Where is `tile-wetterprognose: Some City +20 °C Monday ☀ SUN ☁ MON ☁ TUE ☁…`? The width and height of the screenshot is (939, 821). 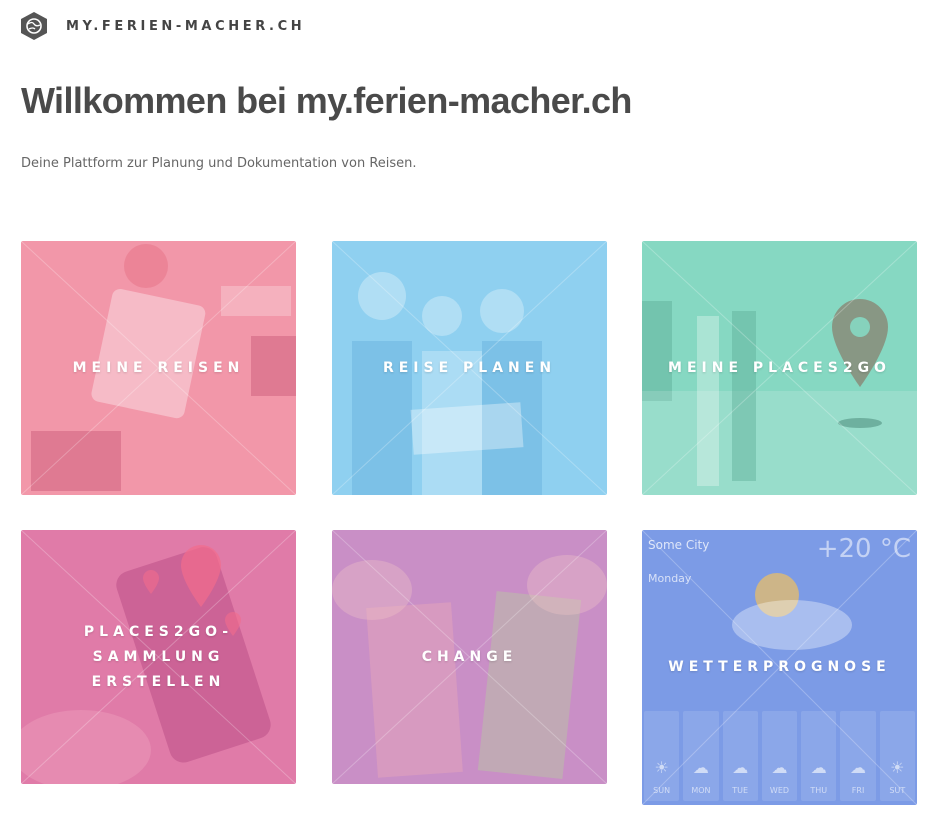
tile-wetterprognose: Some City +20 °C Monday ☀ SUN ☁ MON ☁ TUE ☁… is located at coordinates (779, 667).